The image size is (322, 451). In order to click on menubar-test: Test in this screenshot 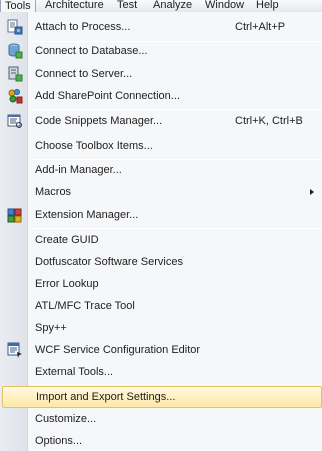, I will do `click(127, 6)`.